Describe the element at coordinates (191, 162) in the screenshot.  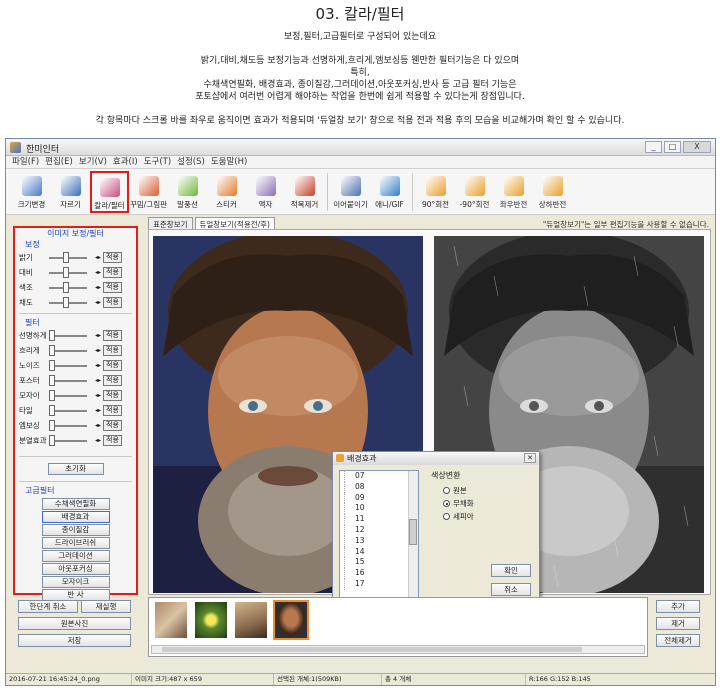
I see `menu-settings: 설정(S)` at that location.